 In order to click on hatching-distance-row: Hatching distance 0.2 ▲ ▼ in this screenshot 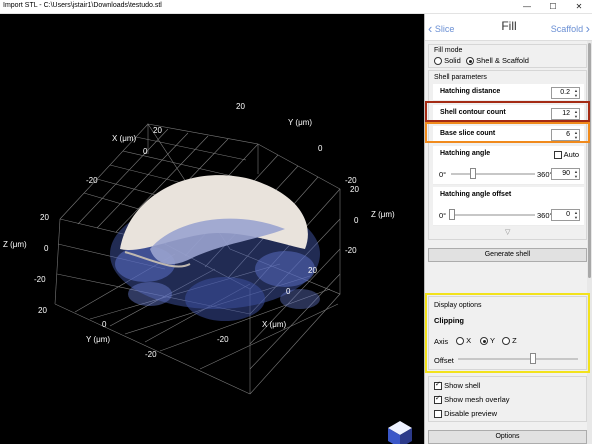, I will do `click(508, 92)`.